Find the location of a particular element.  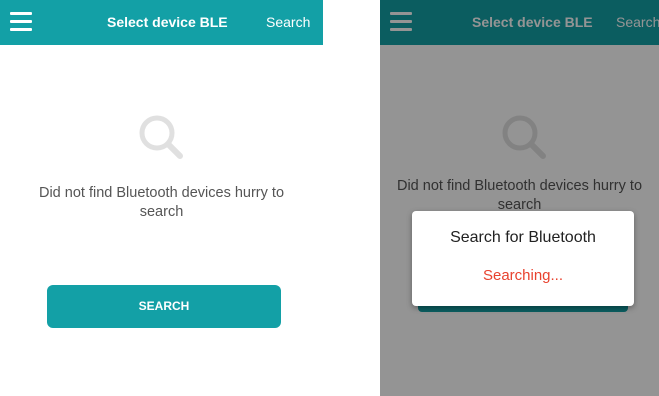

app-bar: Select device BLE Search is located at coordinates (161, 22).